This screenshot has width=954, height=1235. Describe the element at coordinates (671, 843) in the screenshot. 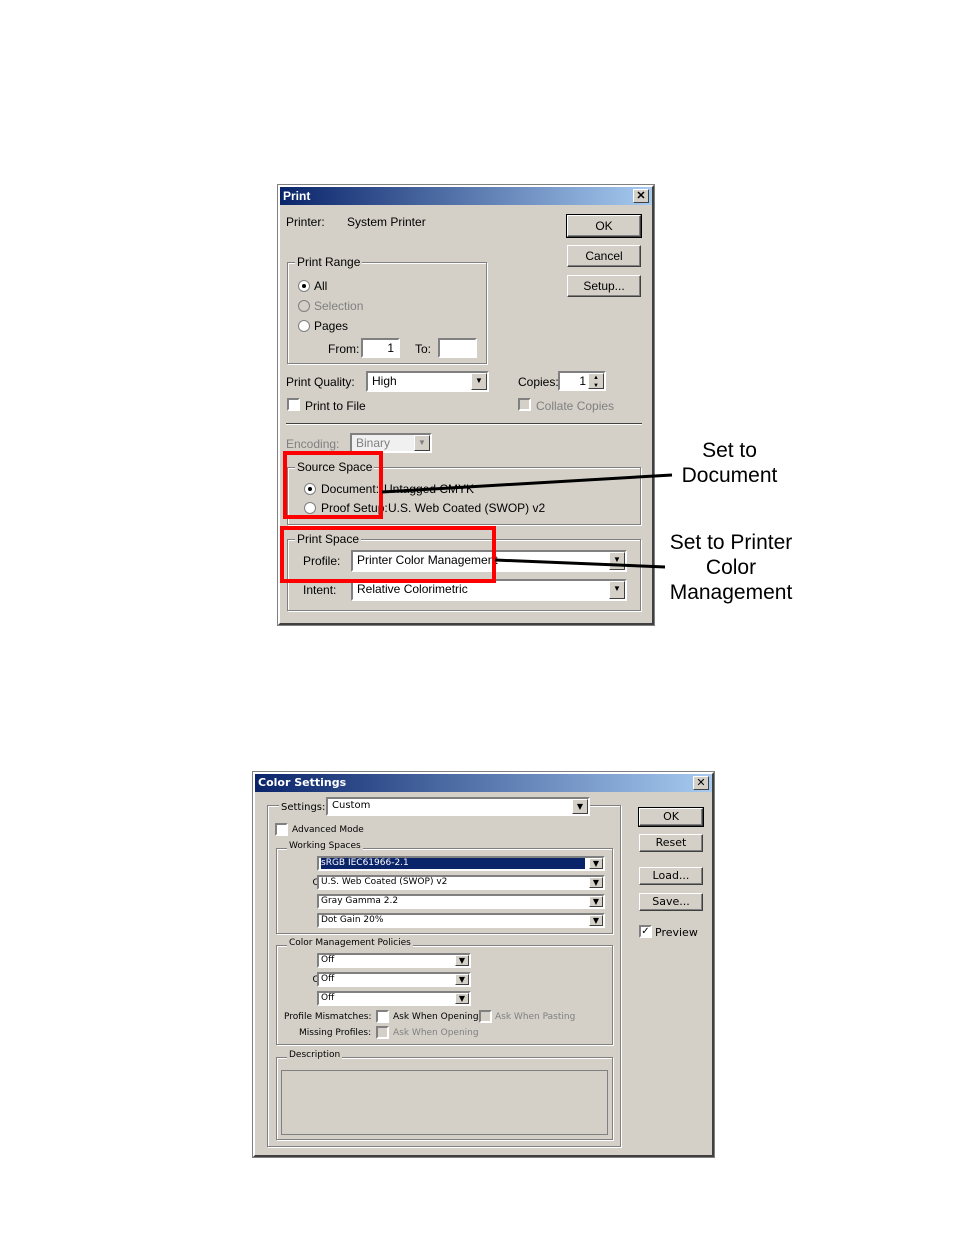

I see `reset-button: Reset` at that location.